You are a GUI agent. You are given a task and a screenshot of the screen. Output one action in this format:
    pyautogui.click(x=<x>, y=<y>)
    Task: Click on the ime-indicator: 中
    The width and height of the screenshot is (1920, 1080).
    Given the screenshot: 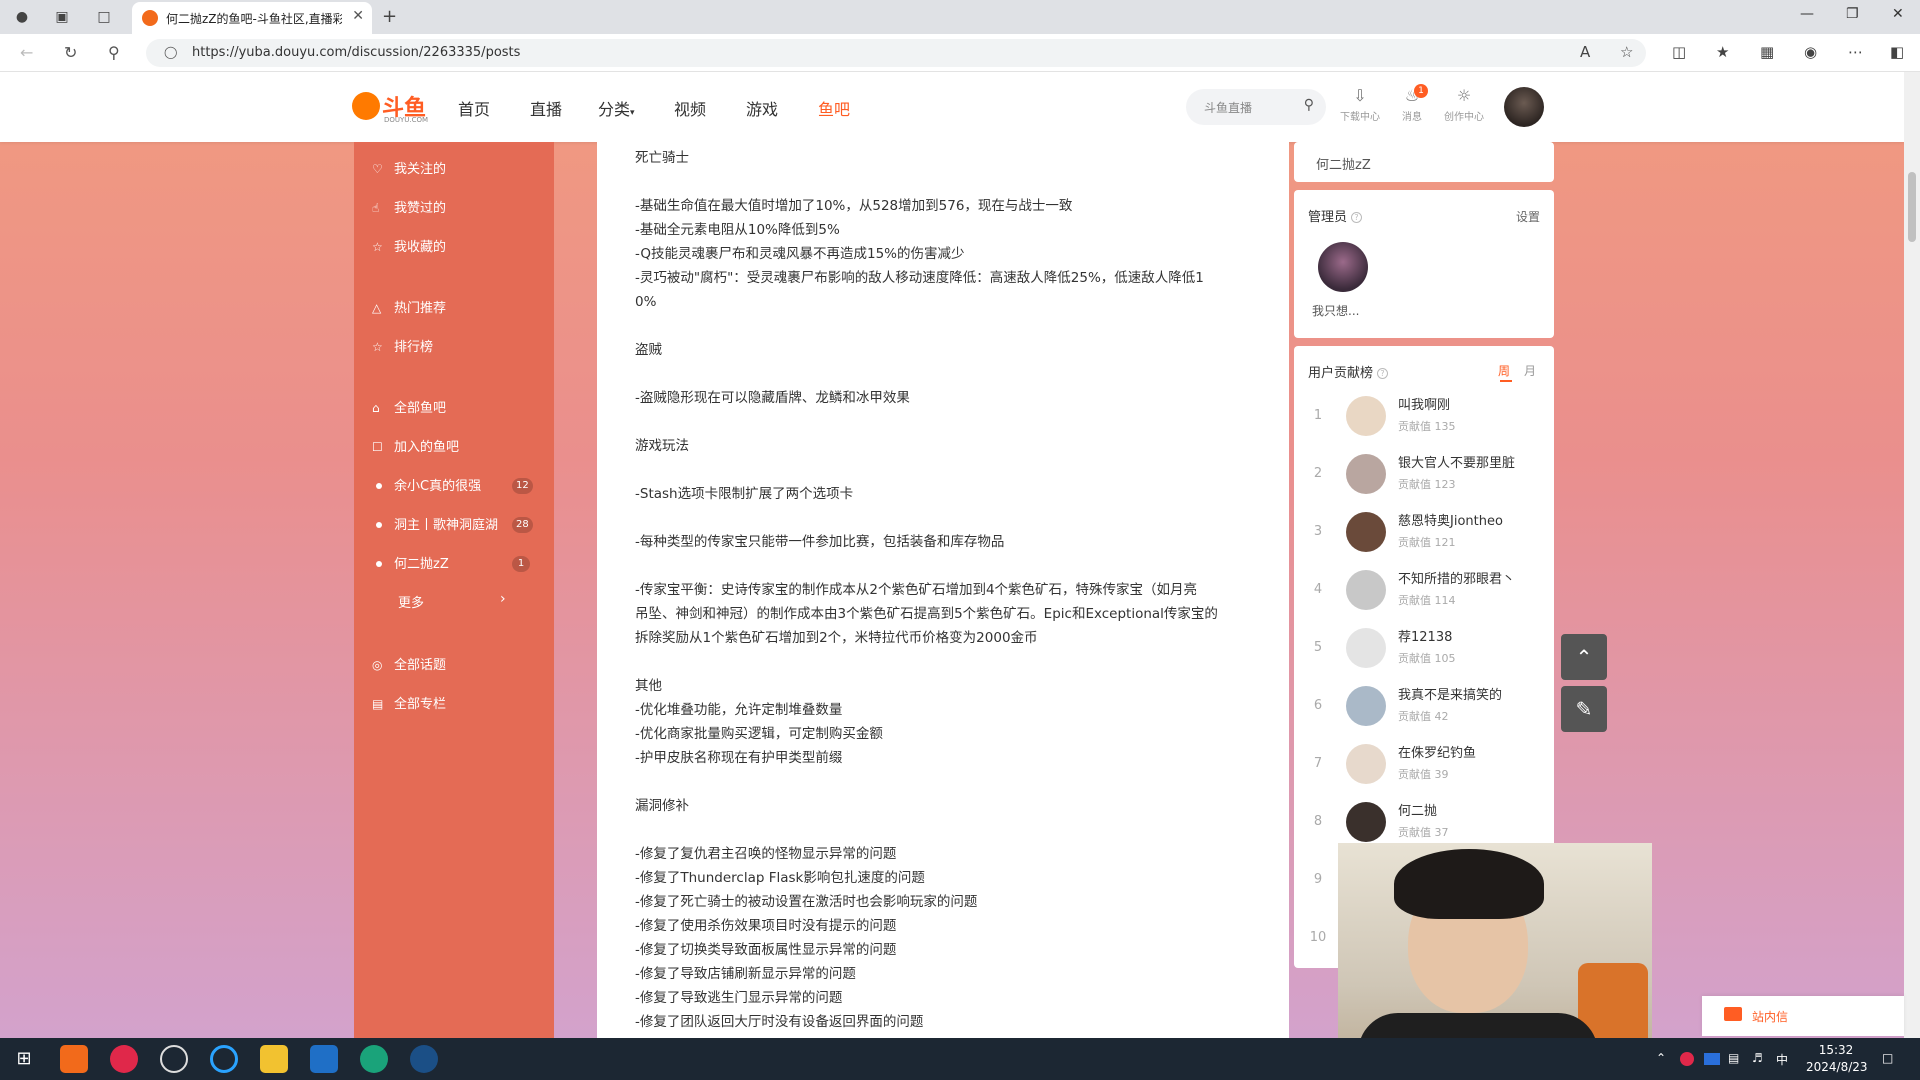 What is the action you would take?
    pyautogui.click(x=1782, y=1059)
    